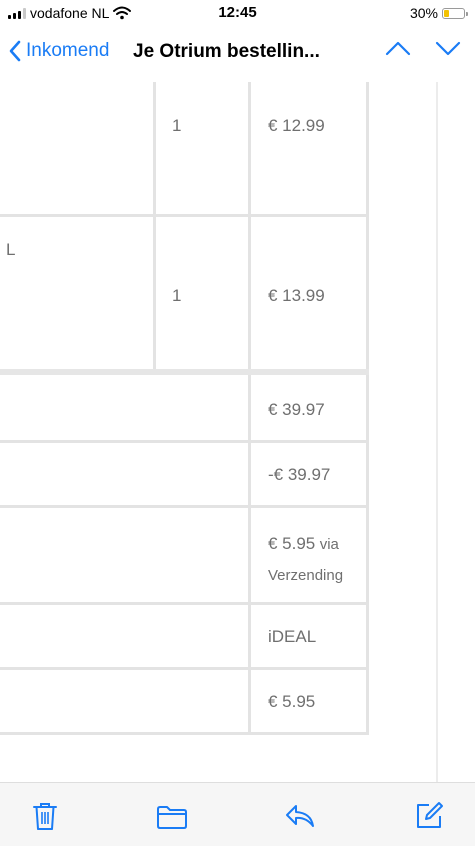 The width and height of the screenshot is (475, 846). Describe the element at coordinates (296, 295) in the screenshot. I see `item-price: € 13.99` at that location.